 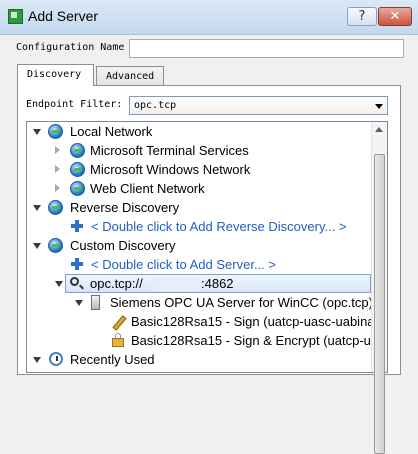 I want to click on tree-item-sign-encrypt-endpoint: Basic128Rsa15 - Sign & Encrypt (uatcp-u, so click(x=199, y=340).